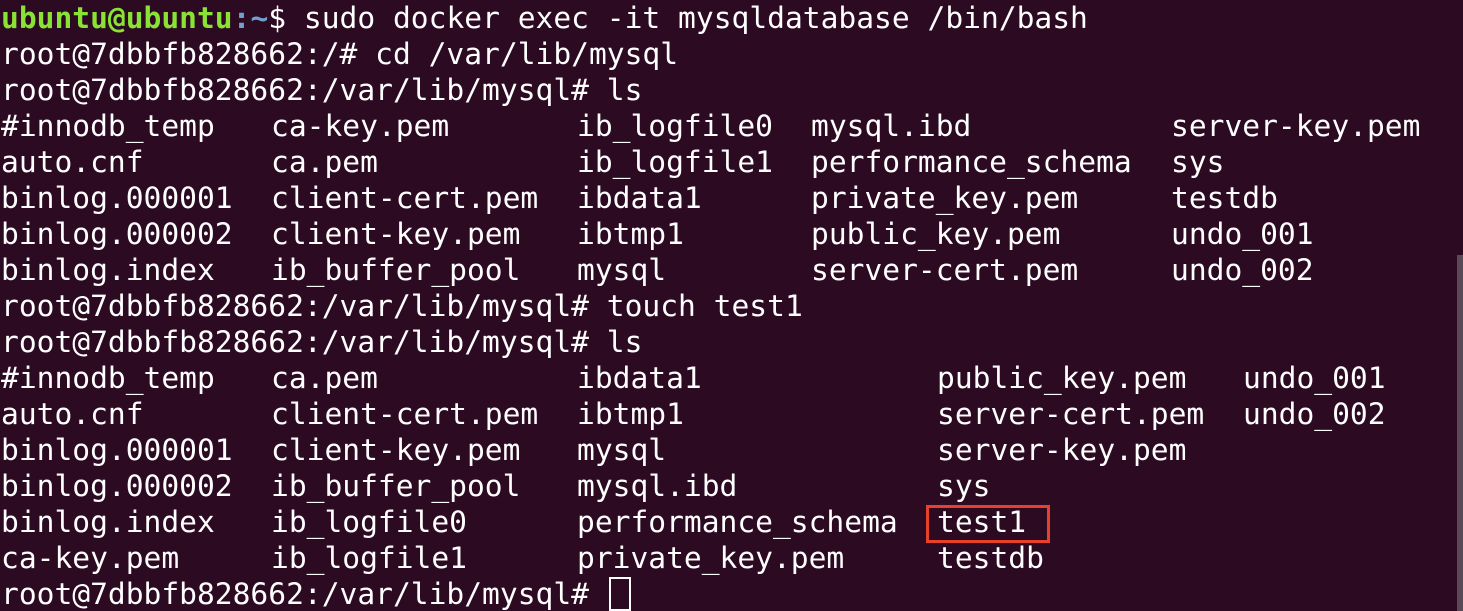 Image resolution: width=1463 pixels, height=611 pixels. I want to click on ls-command-line-2: root@7dbbfb828662:/var/lib/mysql# ls, so click(322, 342).